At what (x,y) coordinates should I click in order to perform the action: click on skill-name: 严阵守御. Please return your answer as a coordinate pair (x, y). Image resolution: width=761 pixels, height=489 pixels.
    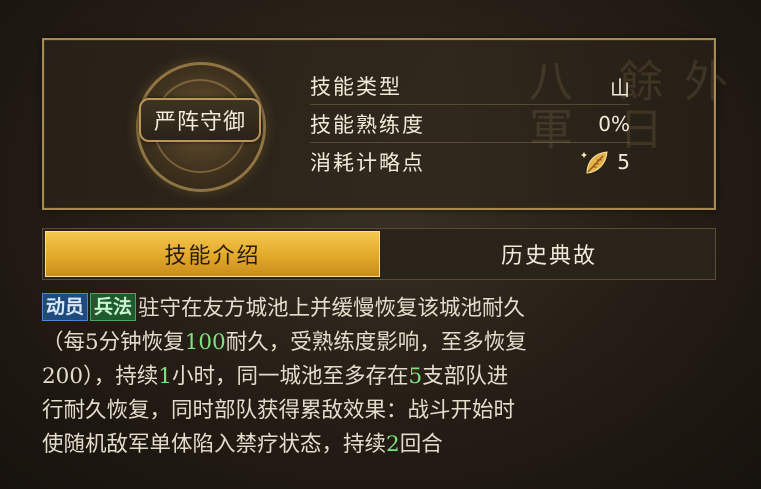
    Looking at the image, I should click on (199, 122).